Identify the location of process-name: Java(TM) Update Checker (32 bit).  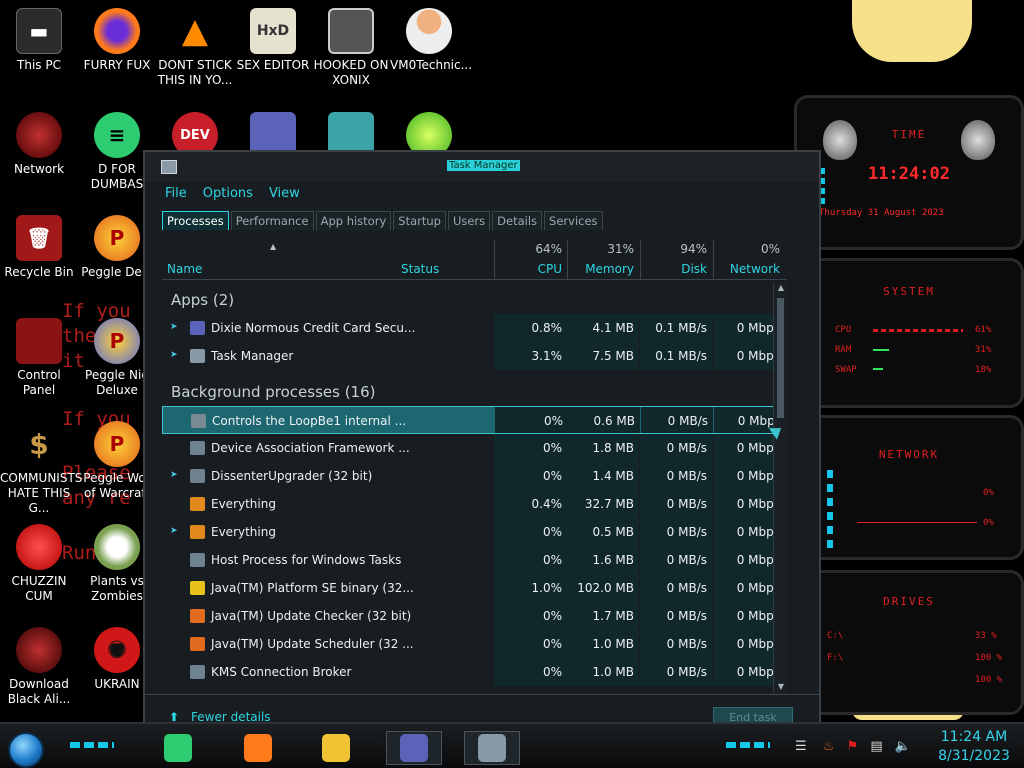
(311, 616).